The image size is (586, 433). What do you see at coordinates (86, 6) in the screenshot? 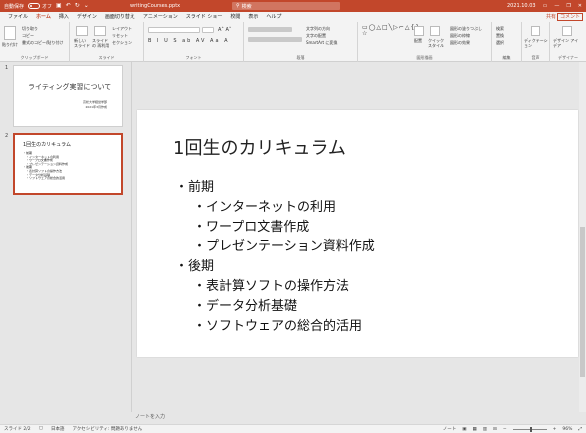
I see `customize-qat-icon: ⌄` at bounding box center [86, 6].